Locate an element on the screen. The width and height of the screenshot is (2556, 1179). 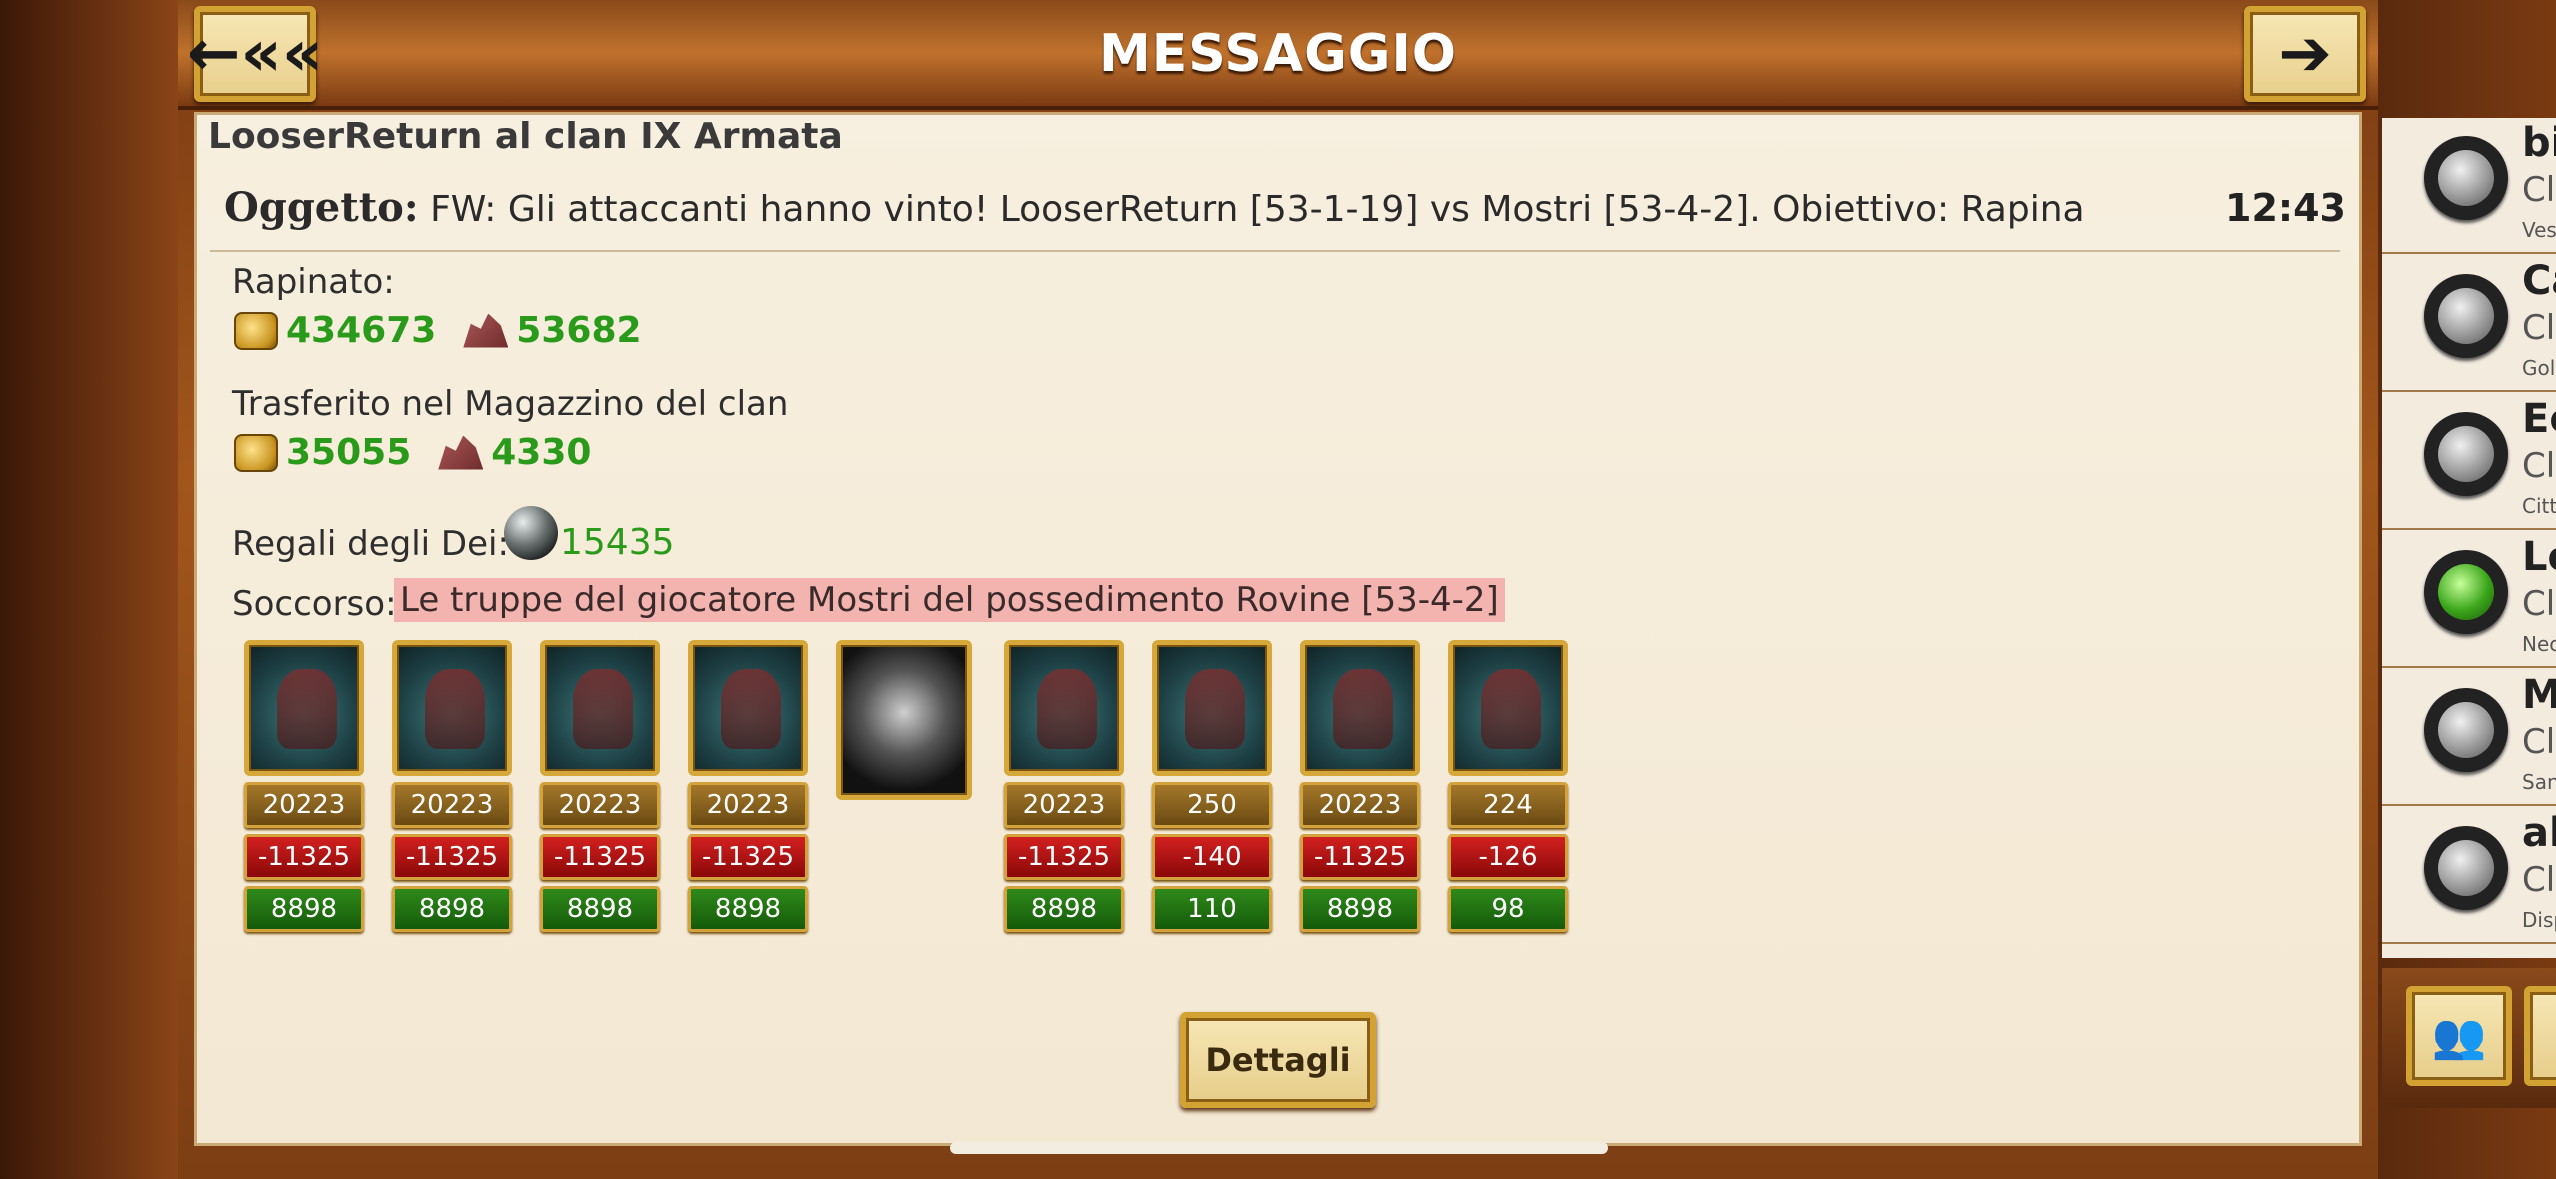
players-icon: 👥 is located at coordinates (2459, 1036).